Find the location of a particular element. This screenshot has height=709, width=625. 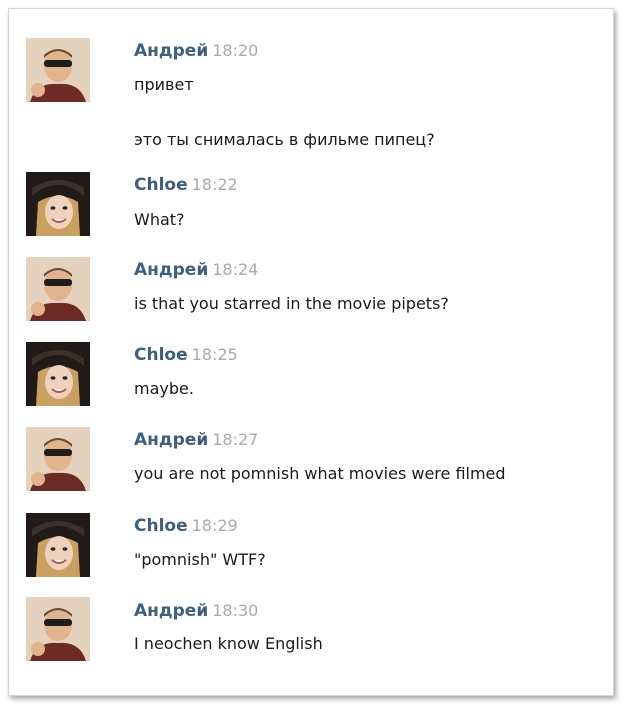

message-author: Андрей 18:20 is located at coordinates (196, 51).